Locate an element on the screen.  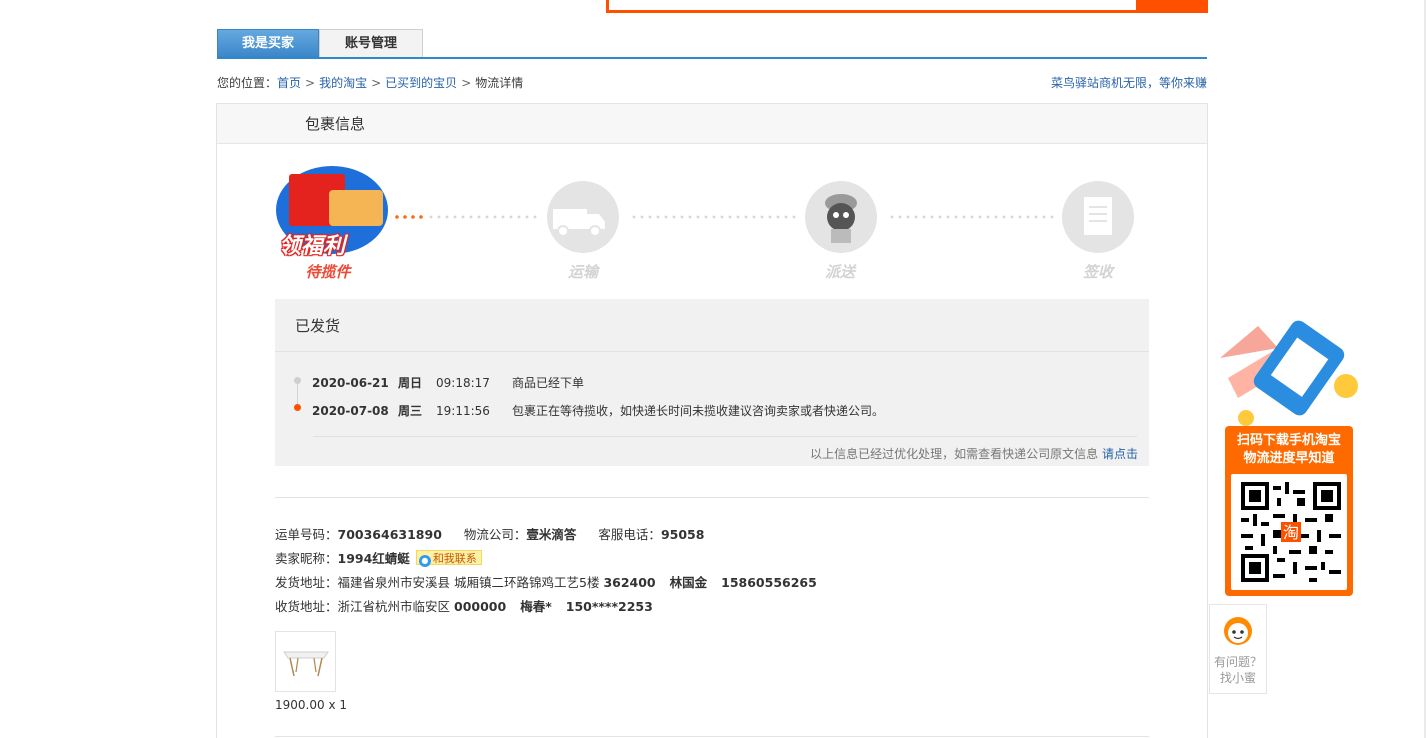
product-thumbnail is located at coordinates (305, 661).